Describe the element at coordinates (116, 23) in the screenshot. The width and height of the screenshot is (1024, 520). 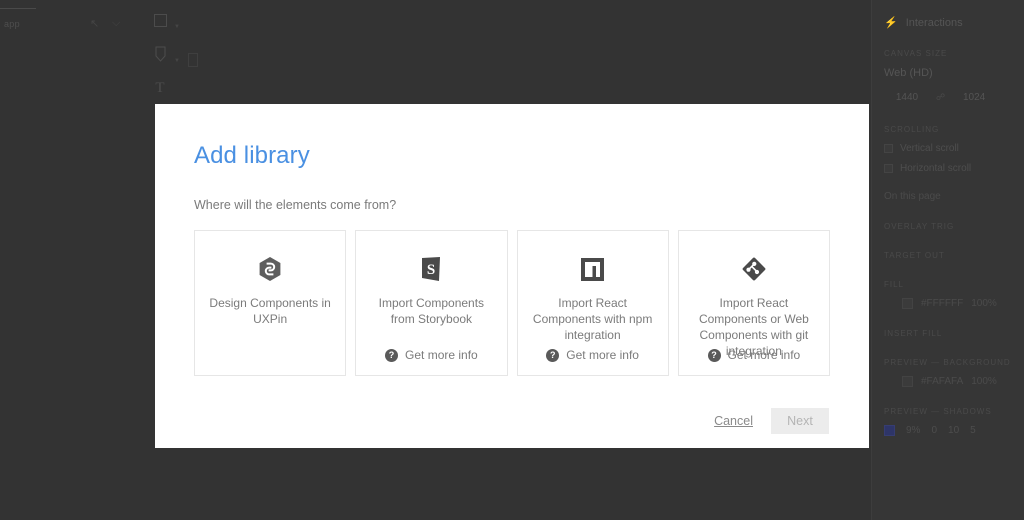
I see `history-icon: ⌵` at that location.